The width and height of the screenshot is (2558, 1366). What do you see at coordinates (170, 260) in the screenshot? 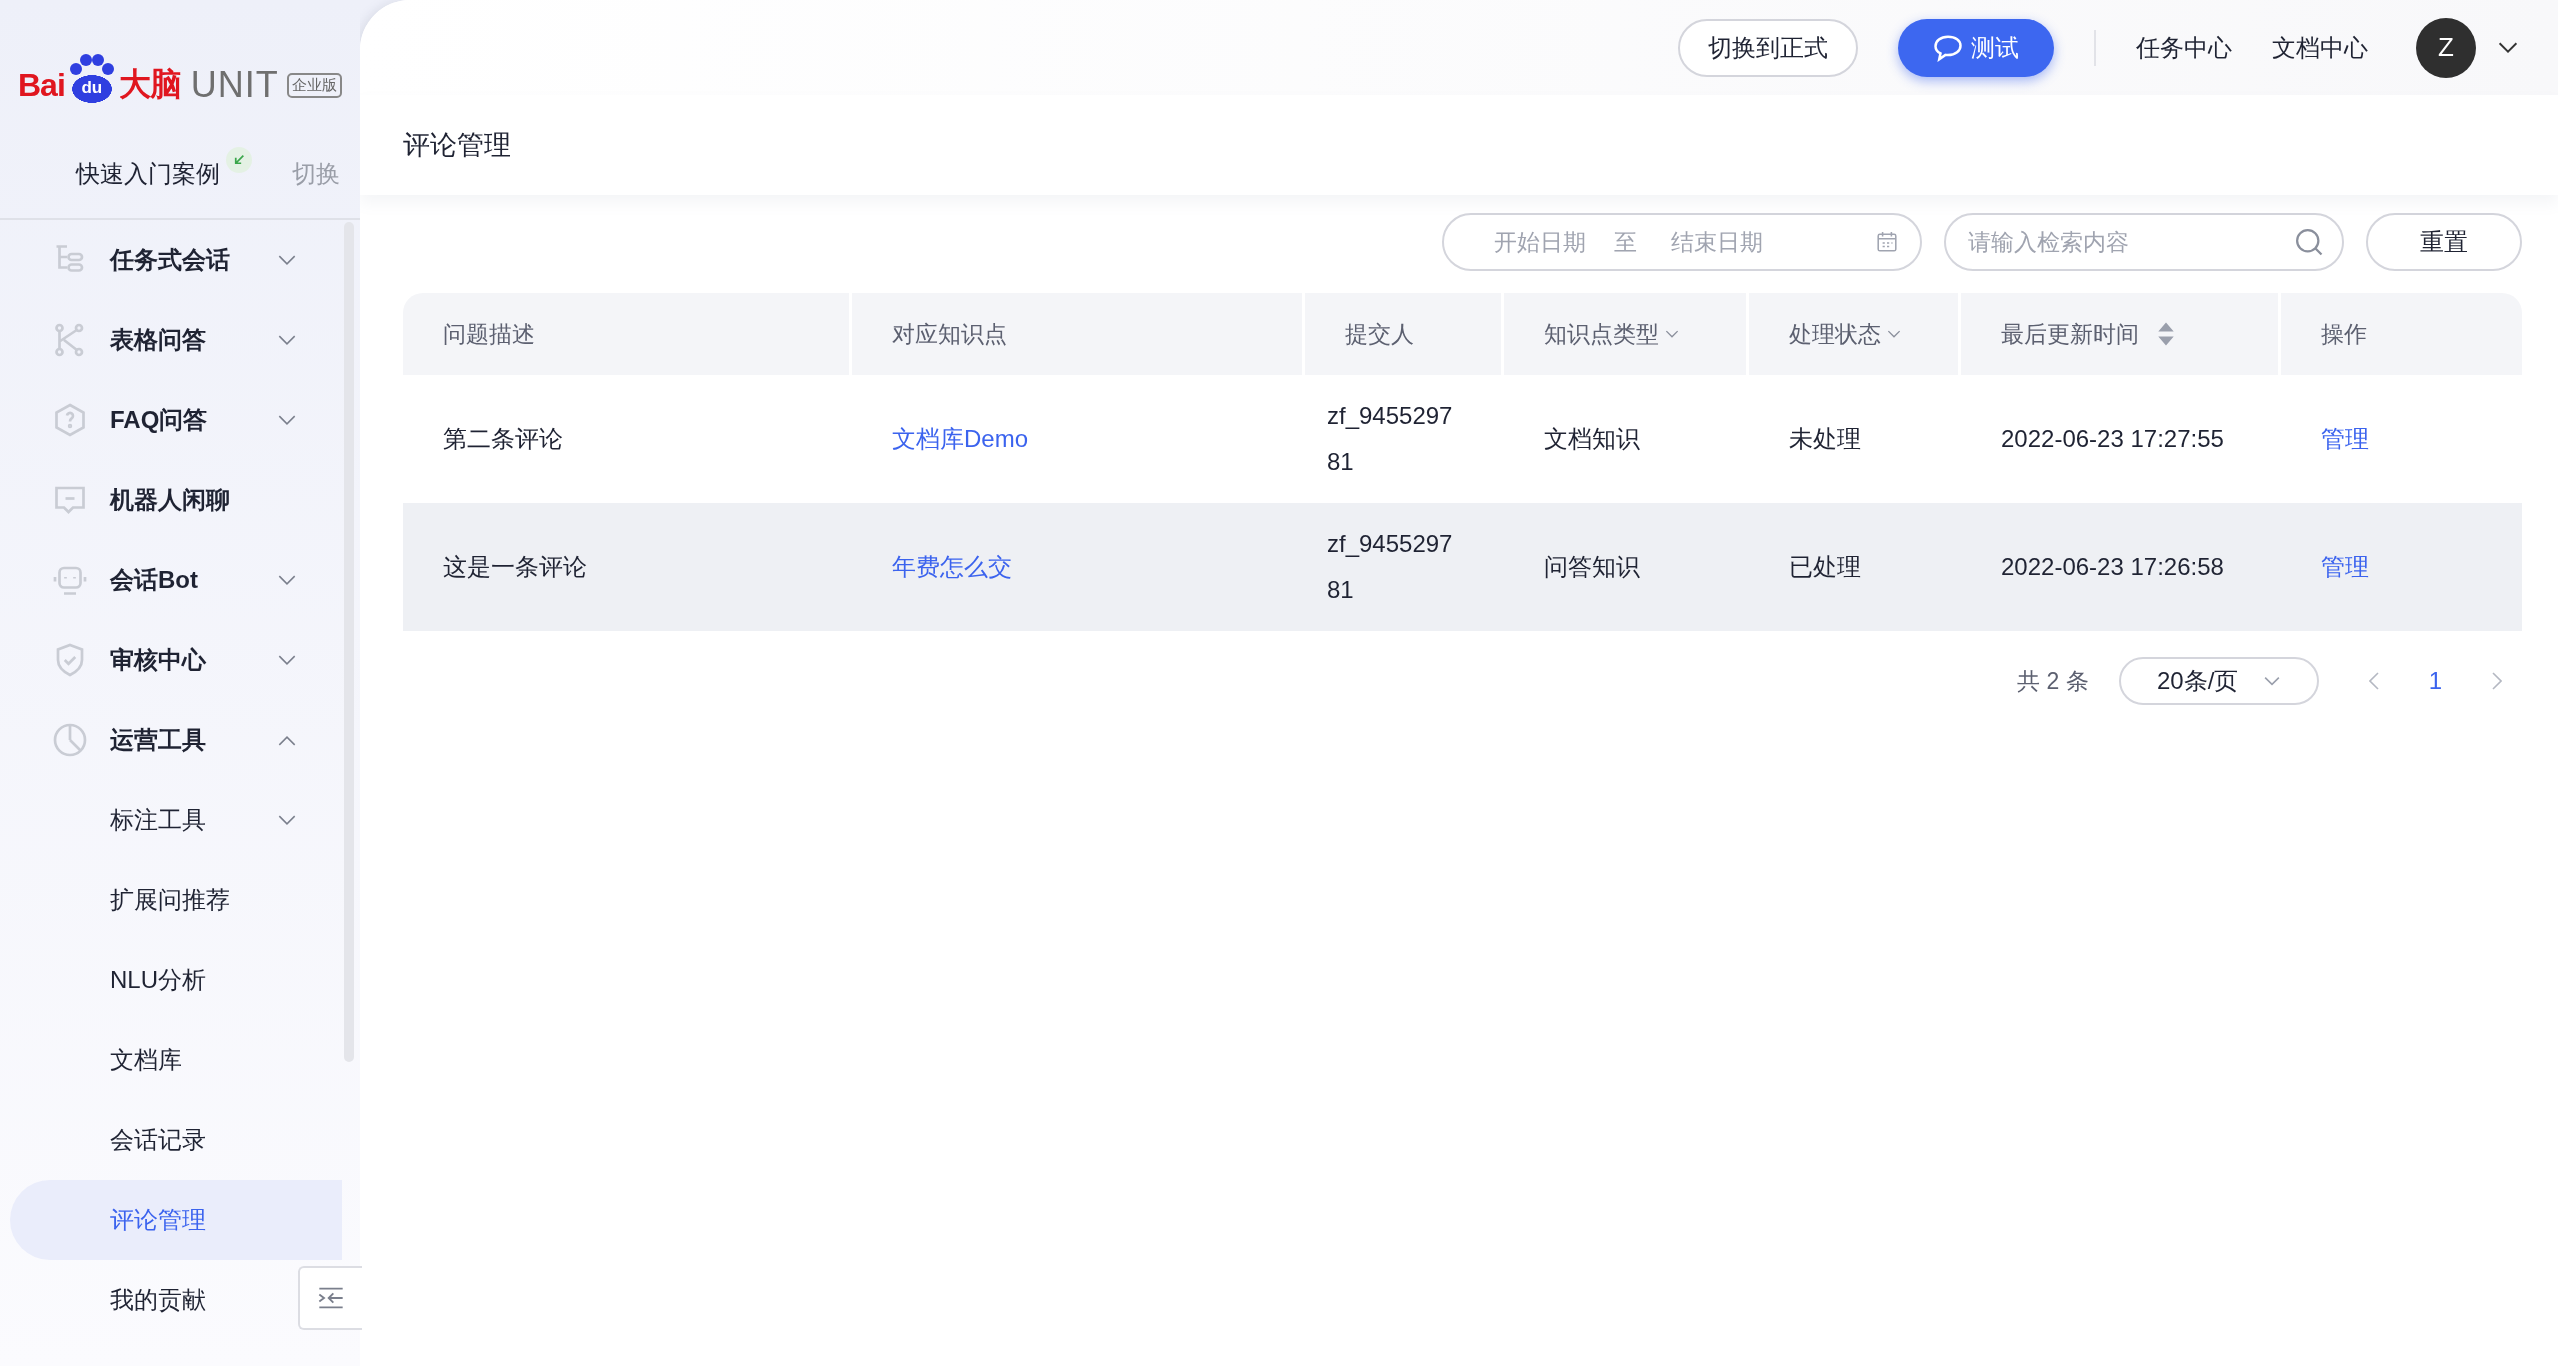
I see `nav-label: 任务式会话` at bounding box center [170, 260].